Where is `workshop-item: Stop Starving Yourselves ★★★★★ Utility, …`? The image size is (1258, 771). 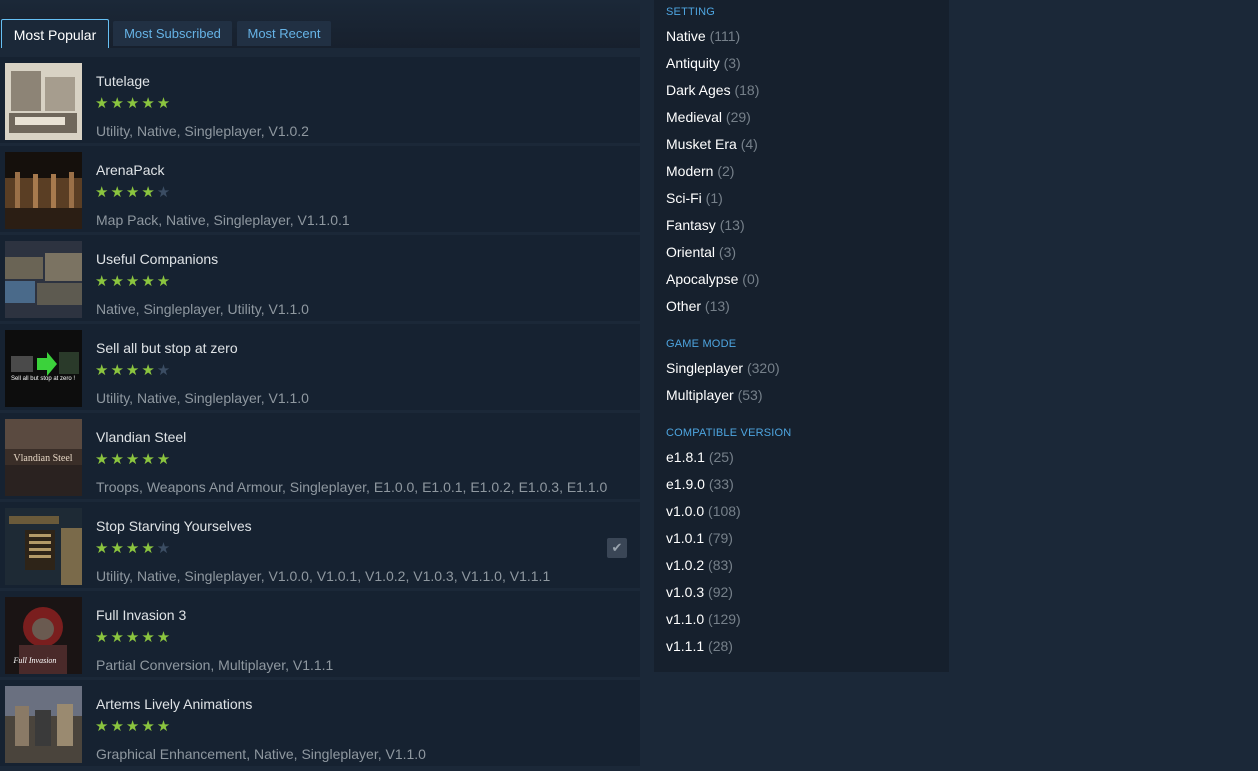 workshop-item: Stop Starving Yourselves ★★★★★ Utility, … is located at coordinates (320, 545).